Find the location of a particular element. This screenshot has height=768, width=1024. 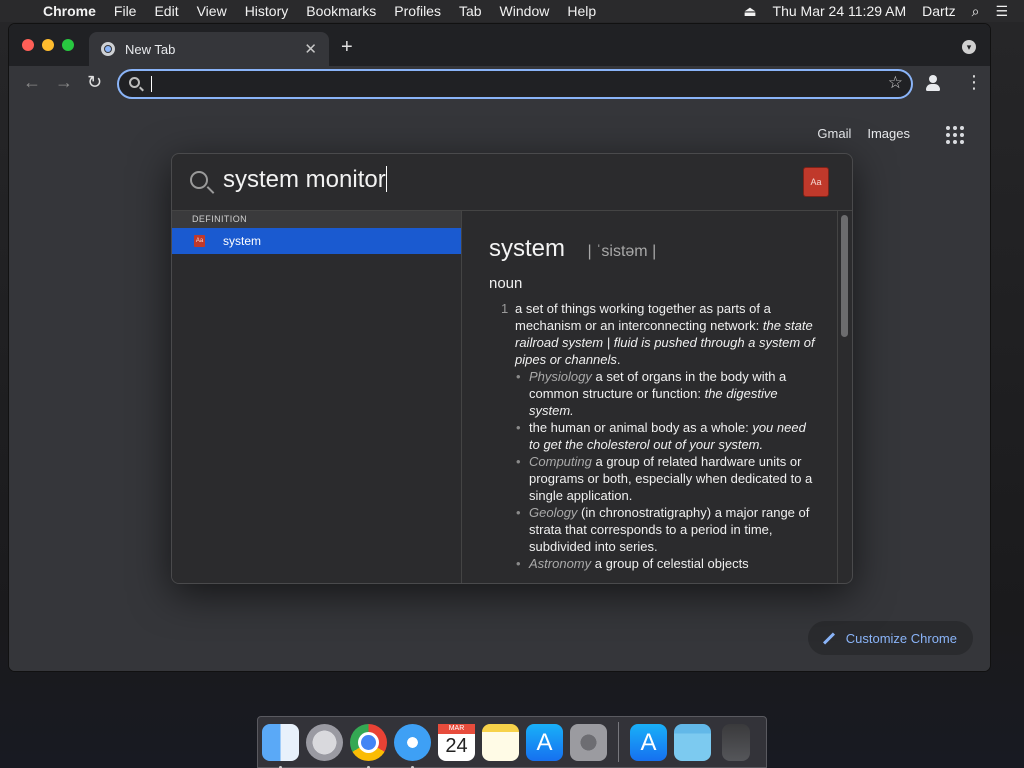

calendar-icon: MAR 24 is located at coordinates (456, 742).